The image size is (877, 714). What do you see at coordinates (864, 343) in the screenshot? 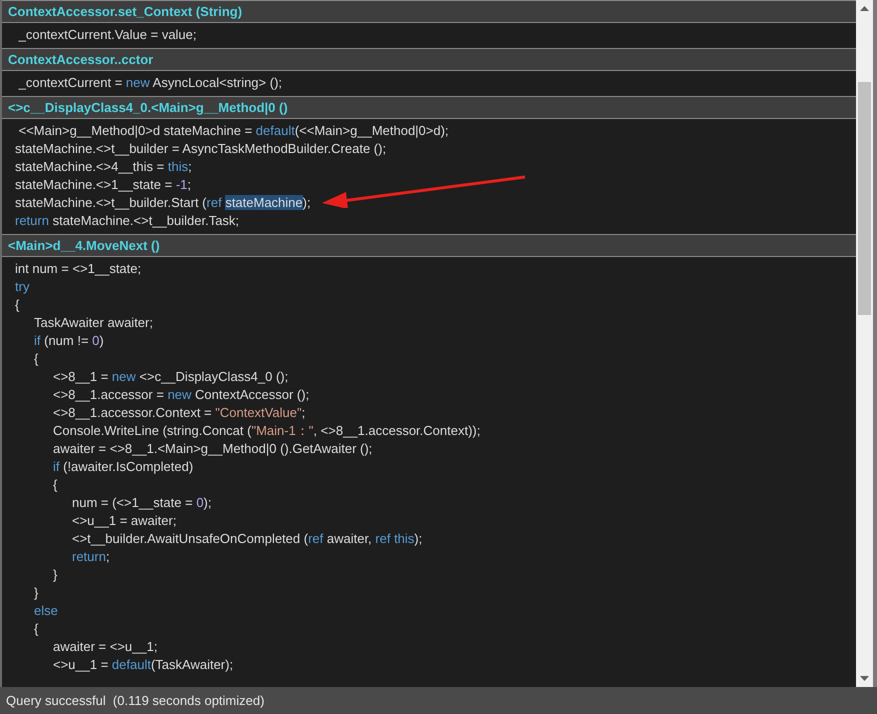
I see `scrollbar` at bounding box center [864, 343].